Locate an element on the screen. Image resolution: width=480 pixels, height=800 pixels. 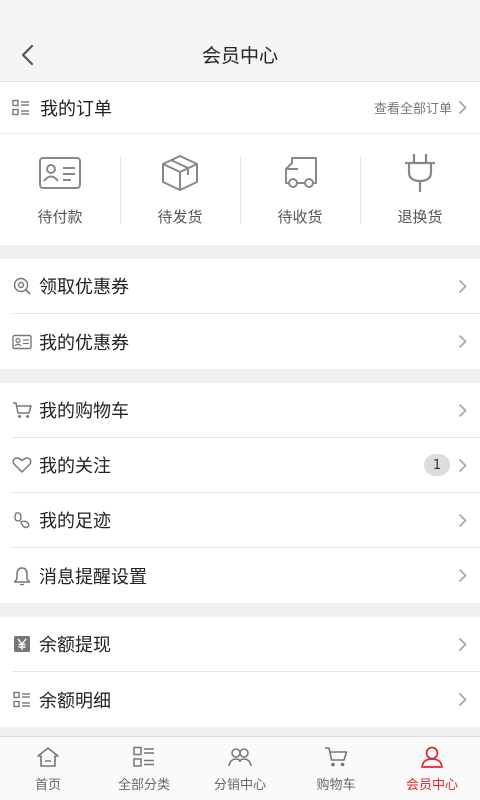
tab-distribution-center: 分销中心 is located at coordinates (240, 768).